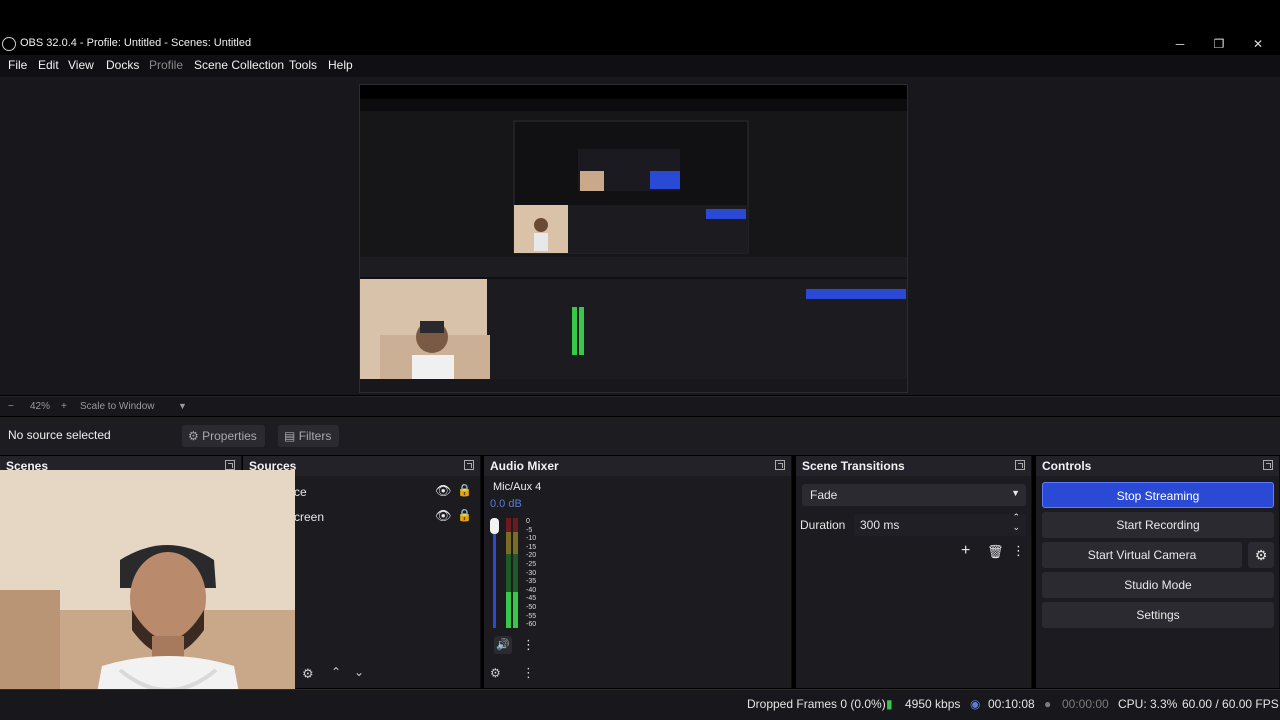 The height and width of the screenshot is (720, 1280). I want to click on mixer-menu-icon: ⋮, so click(528, 673).